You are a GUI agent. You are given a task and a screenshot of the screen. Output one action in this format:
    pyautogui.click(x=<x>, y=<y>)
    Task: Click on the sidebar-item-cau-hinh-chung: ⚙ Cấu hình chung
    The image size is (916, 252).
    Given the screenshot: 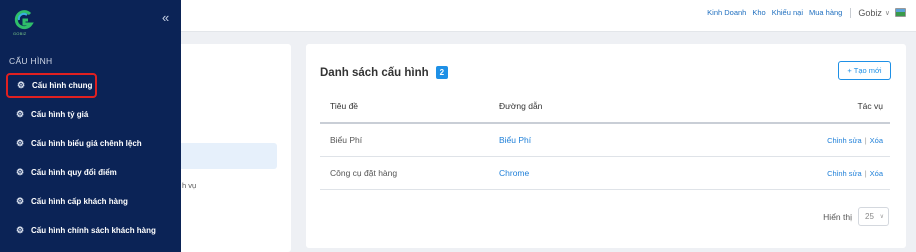 What is the action you would take?
    pyautogui.click(x=51, y=85)
    